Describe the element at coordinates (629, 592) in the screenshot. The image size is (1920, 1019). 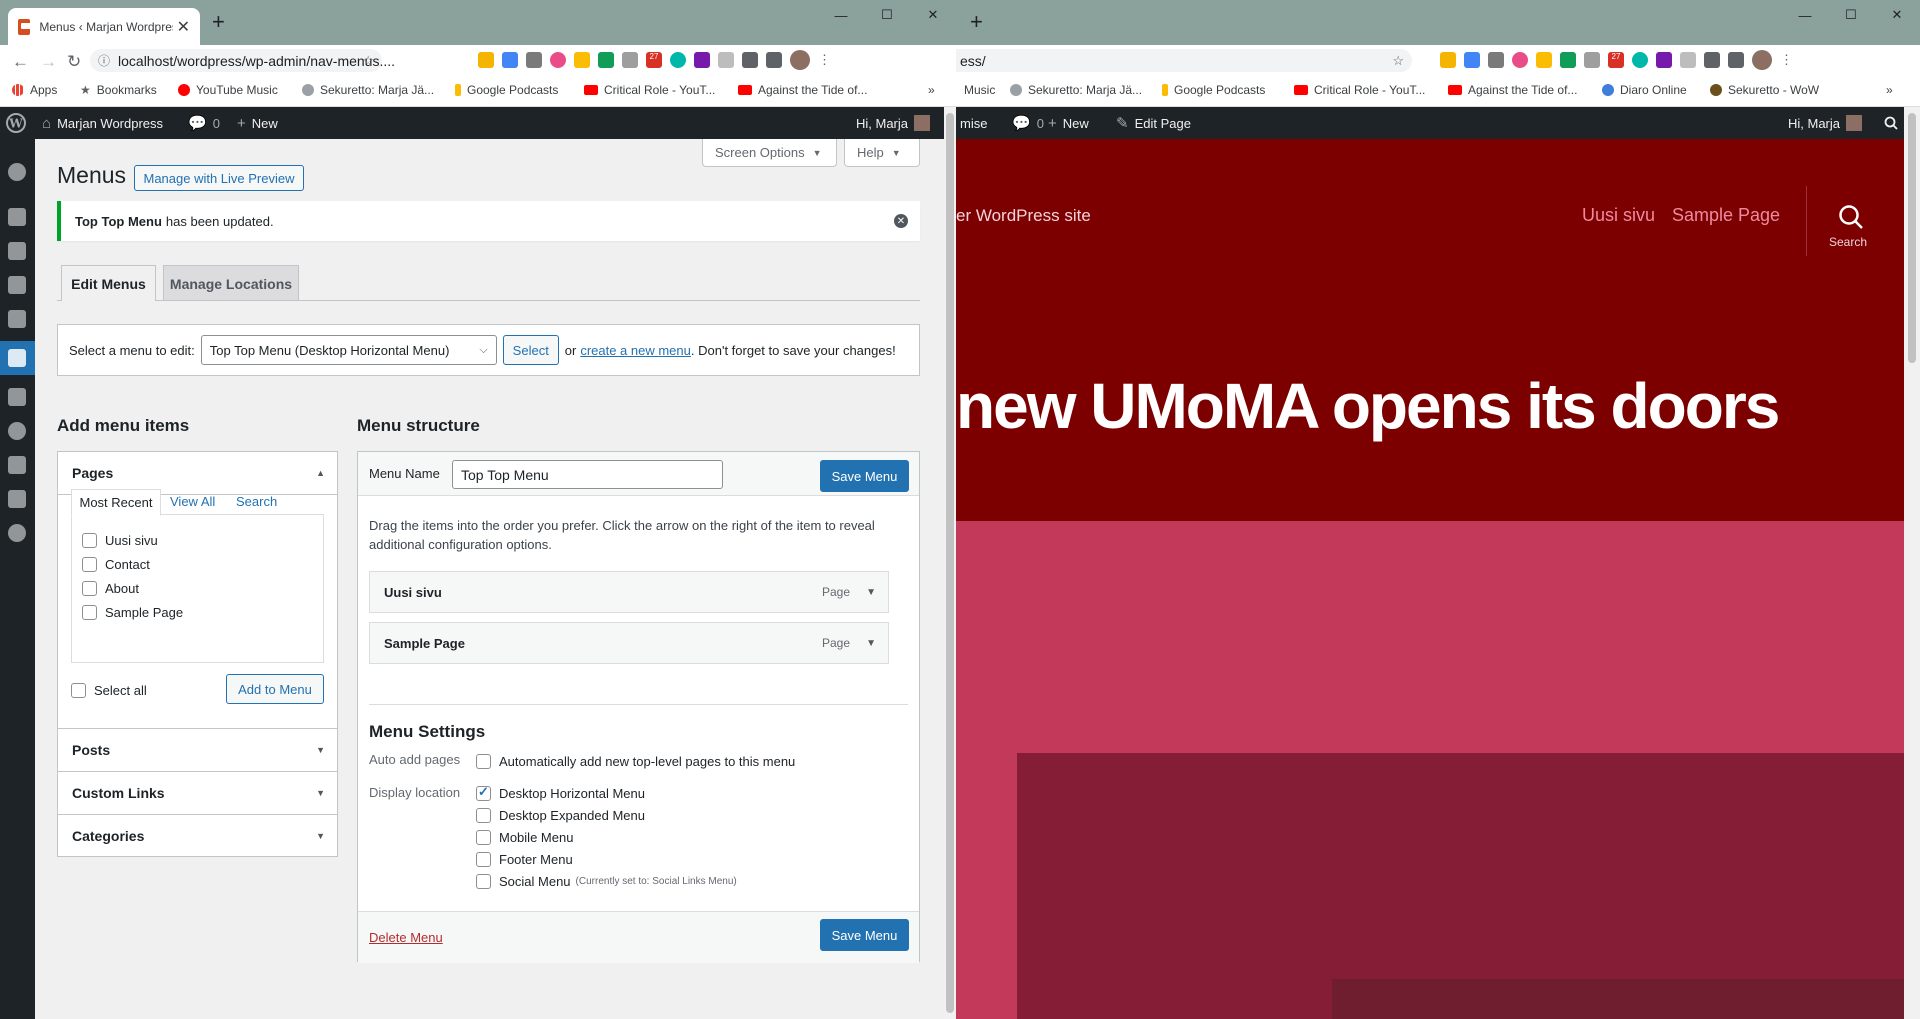
I see `menu-item-uusi-sivu: Uusi sivu Page ▼` at that location.